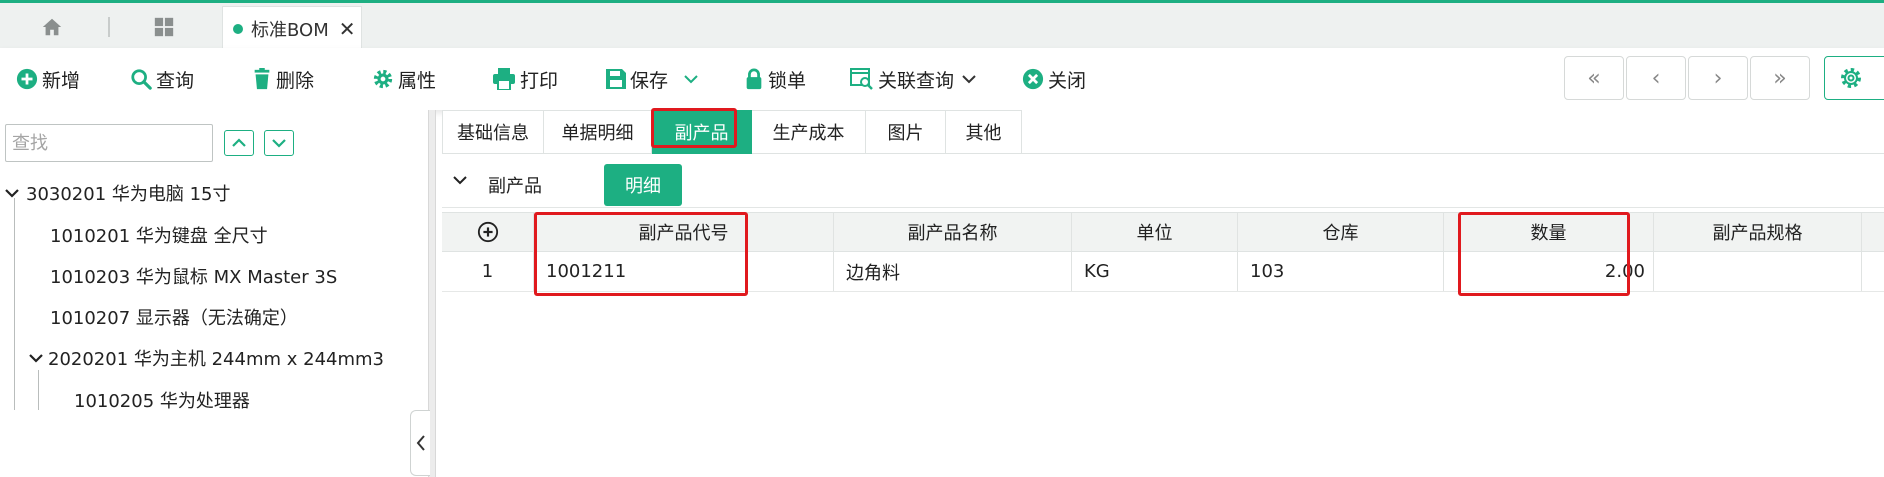  Describe the element at coordinates (515, 186) in the screenshot. I see `section-title: 副产品` at that location.